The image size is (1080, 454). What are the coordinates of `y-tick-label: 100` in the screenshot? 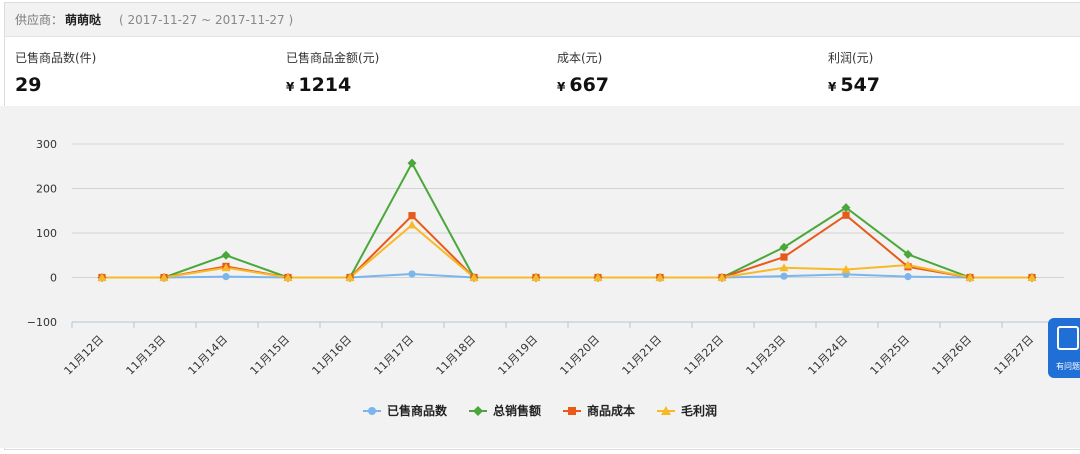 It's located at (46, 233).